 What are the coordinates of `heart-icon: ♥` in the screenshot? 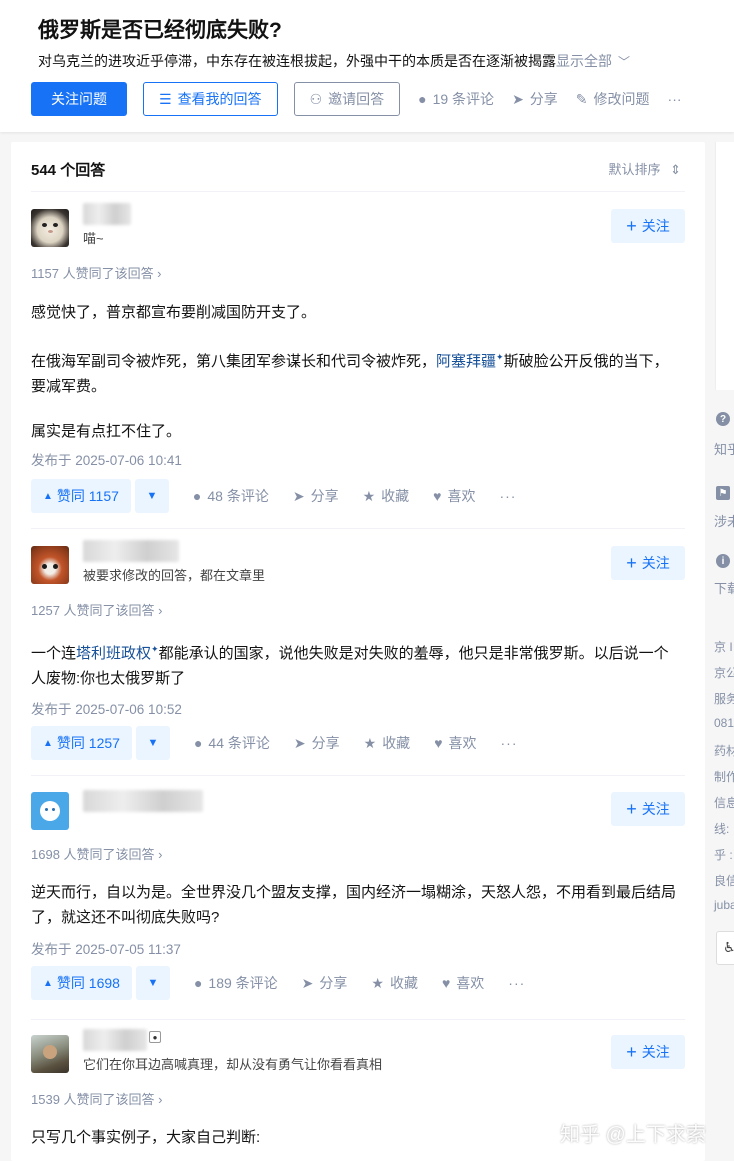 It's located at (437, 496).